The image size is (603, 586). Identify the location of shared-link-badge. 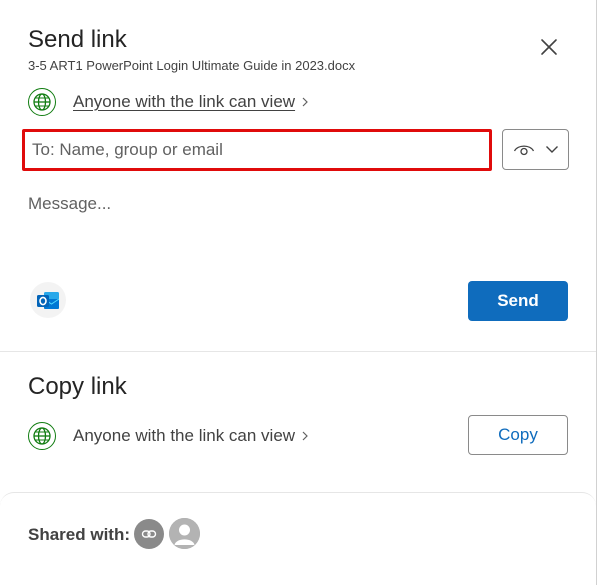
(149, 534).